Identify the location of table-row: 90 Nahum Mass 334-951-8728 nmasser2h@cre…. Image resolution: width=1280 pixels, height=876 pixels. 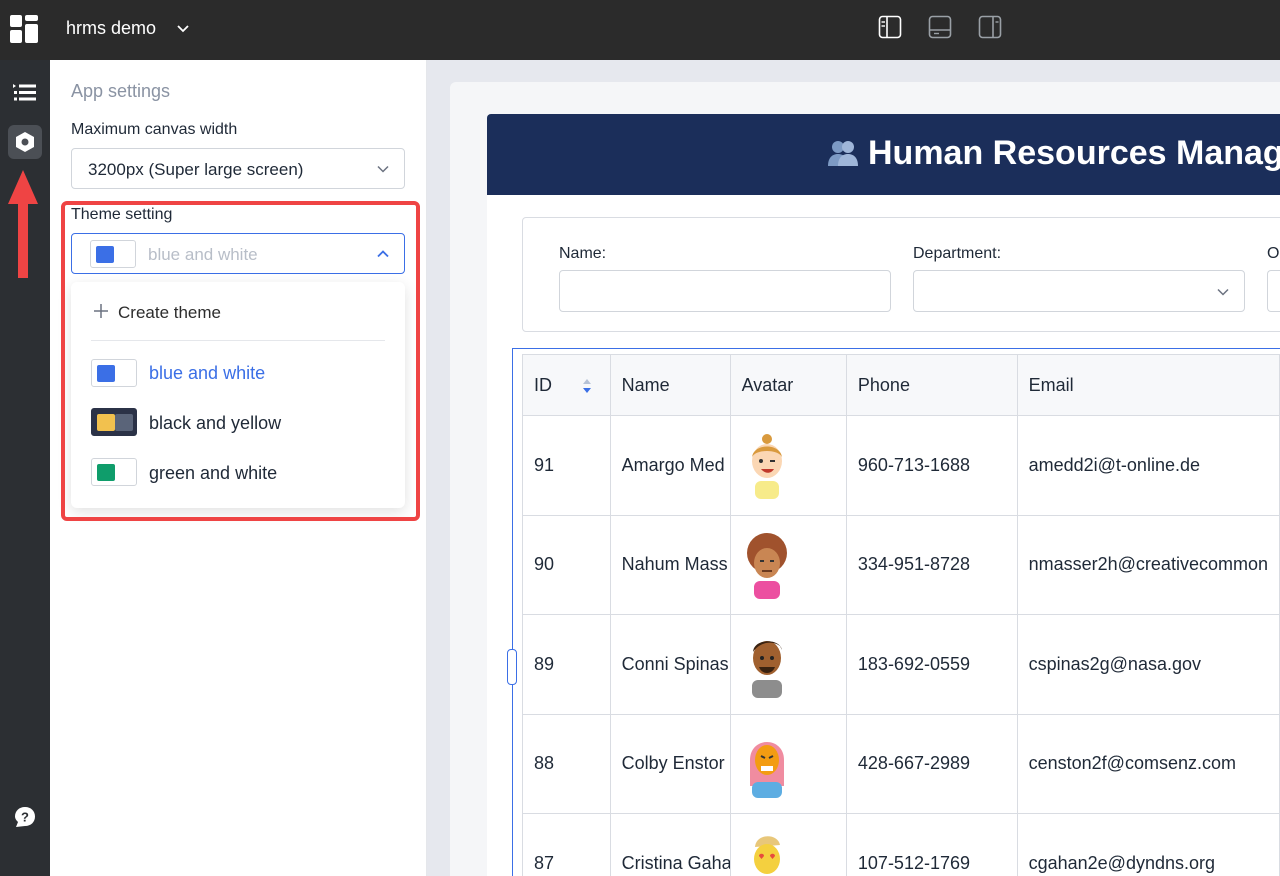
(901, 564).